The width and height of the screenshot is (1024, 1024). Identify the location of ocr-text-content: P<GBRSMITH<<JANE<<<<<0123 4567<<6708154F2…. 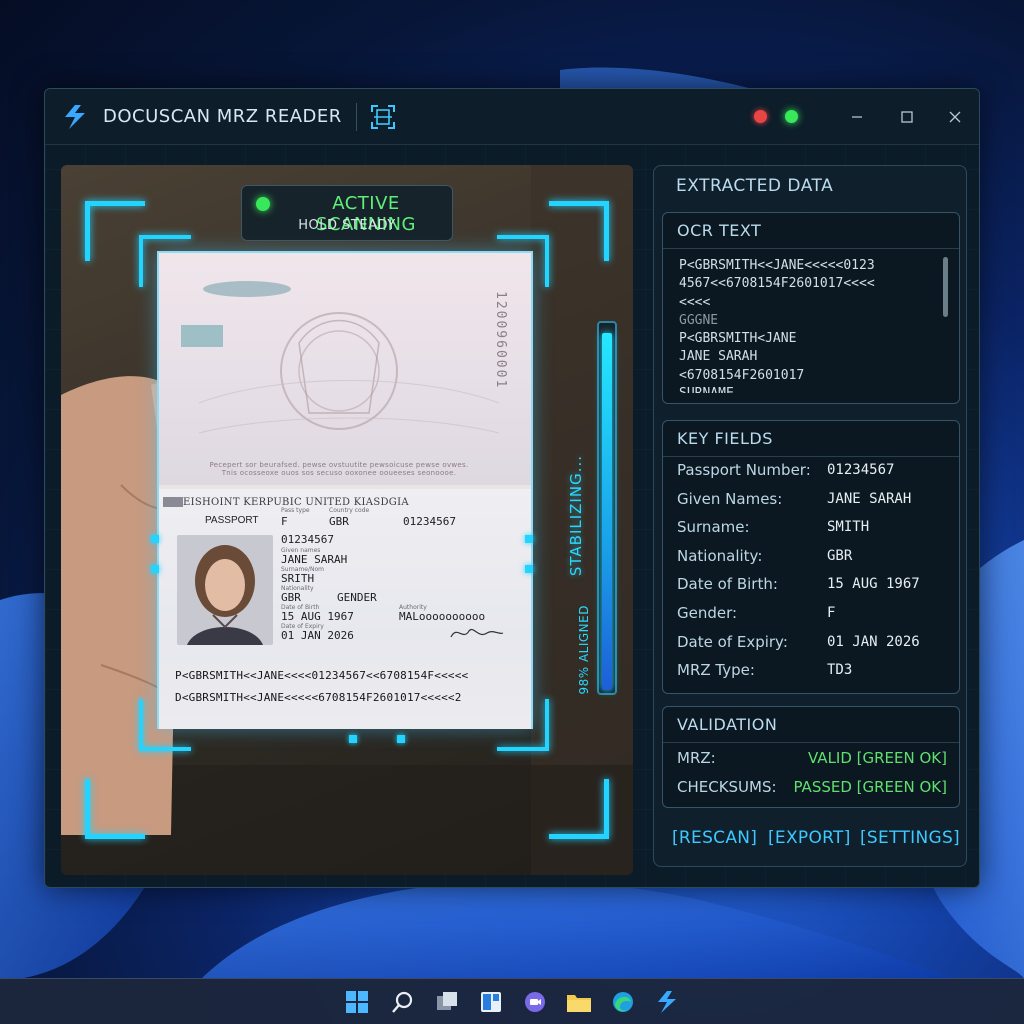
(809, 325).